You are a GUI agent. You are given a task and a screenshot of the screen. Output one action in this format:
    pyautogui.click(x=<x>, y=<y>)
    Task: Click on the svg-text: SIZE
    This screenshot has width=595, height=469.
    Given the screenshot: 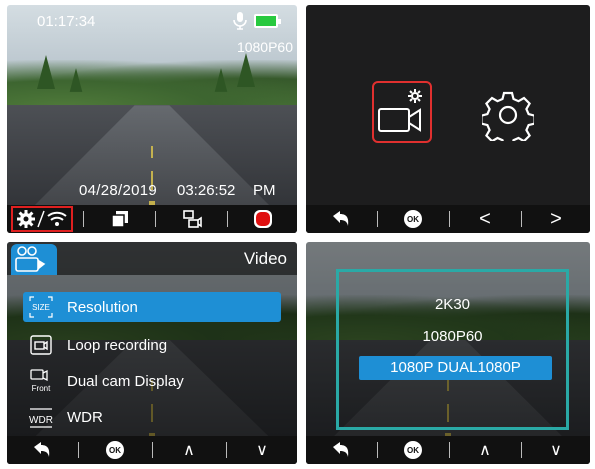 What is the action you would take?
    pyautogui.click(x=41, y=307)
    